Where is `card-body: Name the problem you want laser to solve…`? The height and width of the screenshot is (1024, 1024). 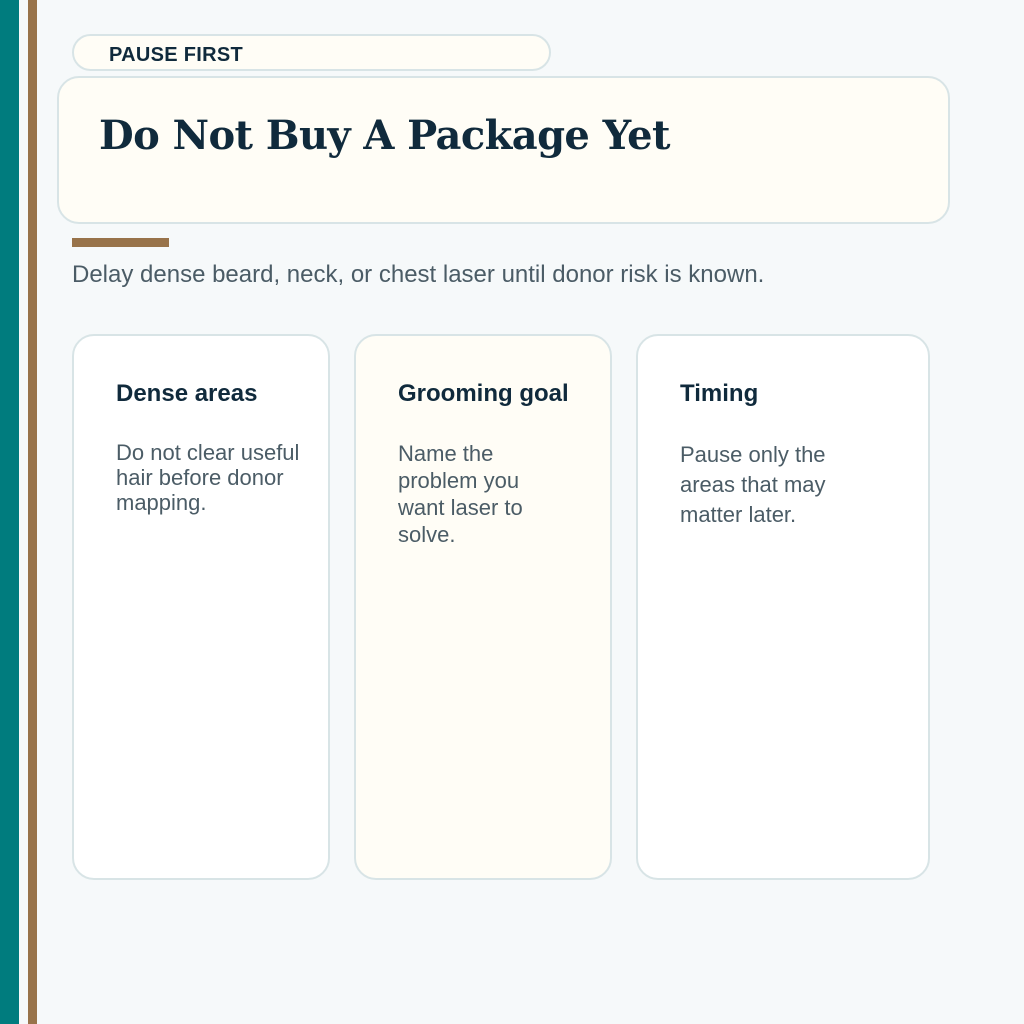 card-body: Name the problem you want laser to solve… is located at coordinates (460, 494).